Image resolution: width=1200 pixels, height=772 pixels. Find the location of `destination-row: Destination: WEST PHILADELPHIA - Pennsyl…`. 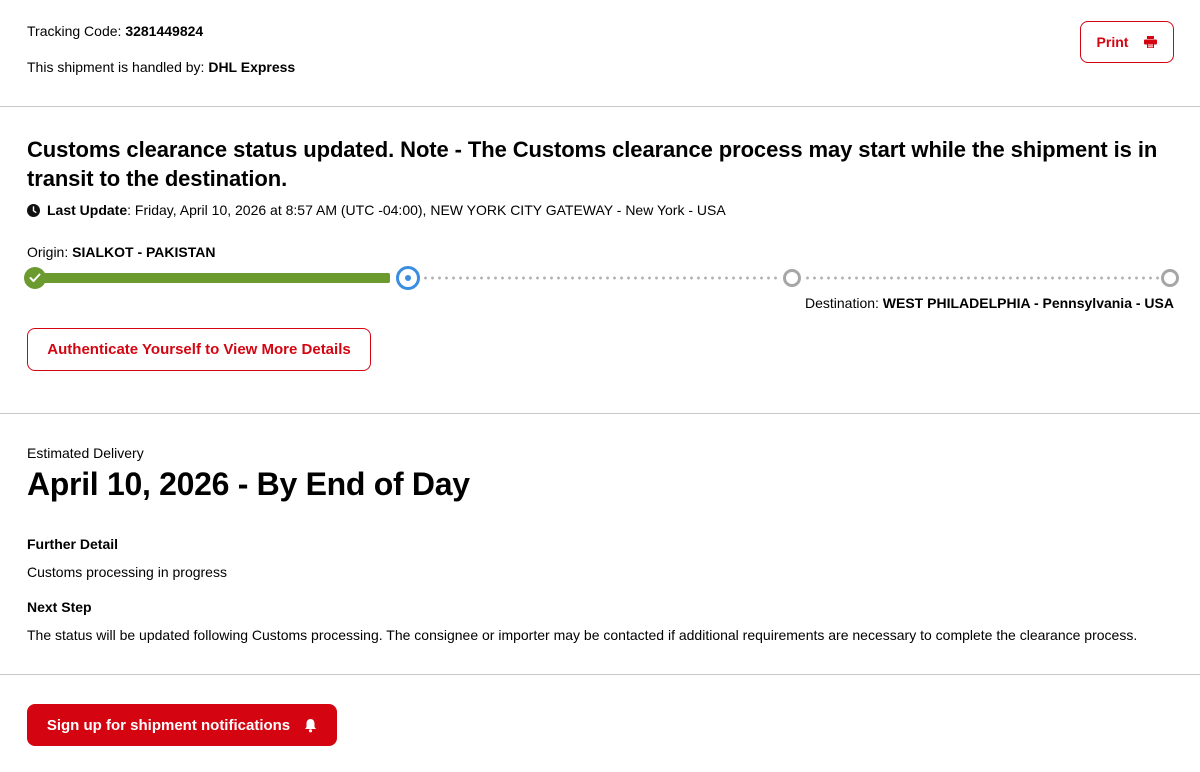

destination-row: Destination: WEST PHILADELPHIA - Pennsyl… is located at coordinates (989, 303).